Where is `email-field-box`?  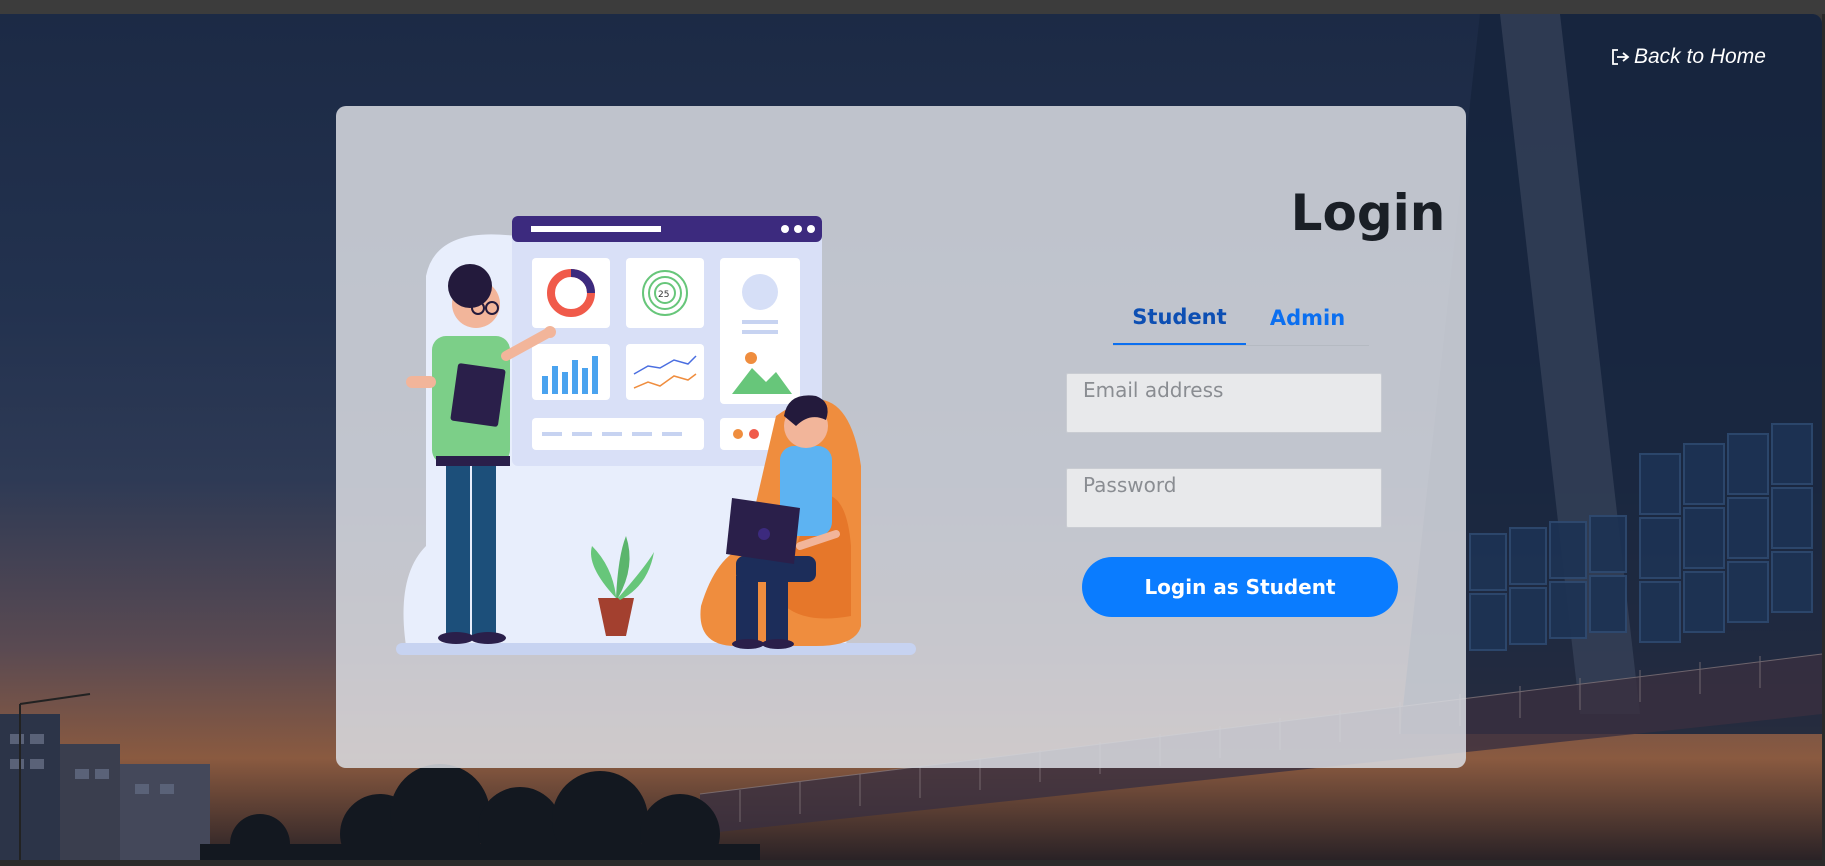
email-field-box is located at coordinates (1224, 403).